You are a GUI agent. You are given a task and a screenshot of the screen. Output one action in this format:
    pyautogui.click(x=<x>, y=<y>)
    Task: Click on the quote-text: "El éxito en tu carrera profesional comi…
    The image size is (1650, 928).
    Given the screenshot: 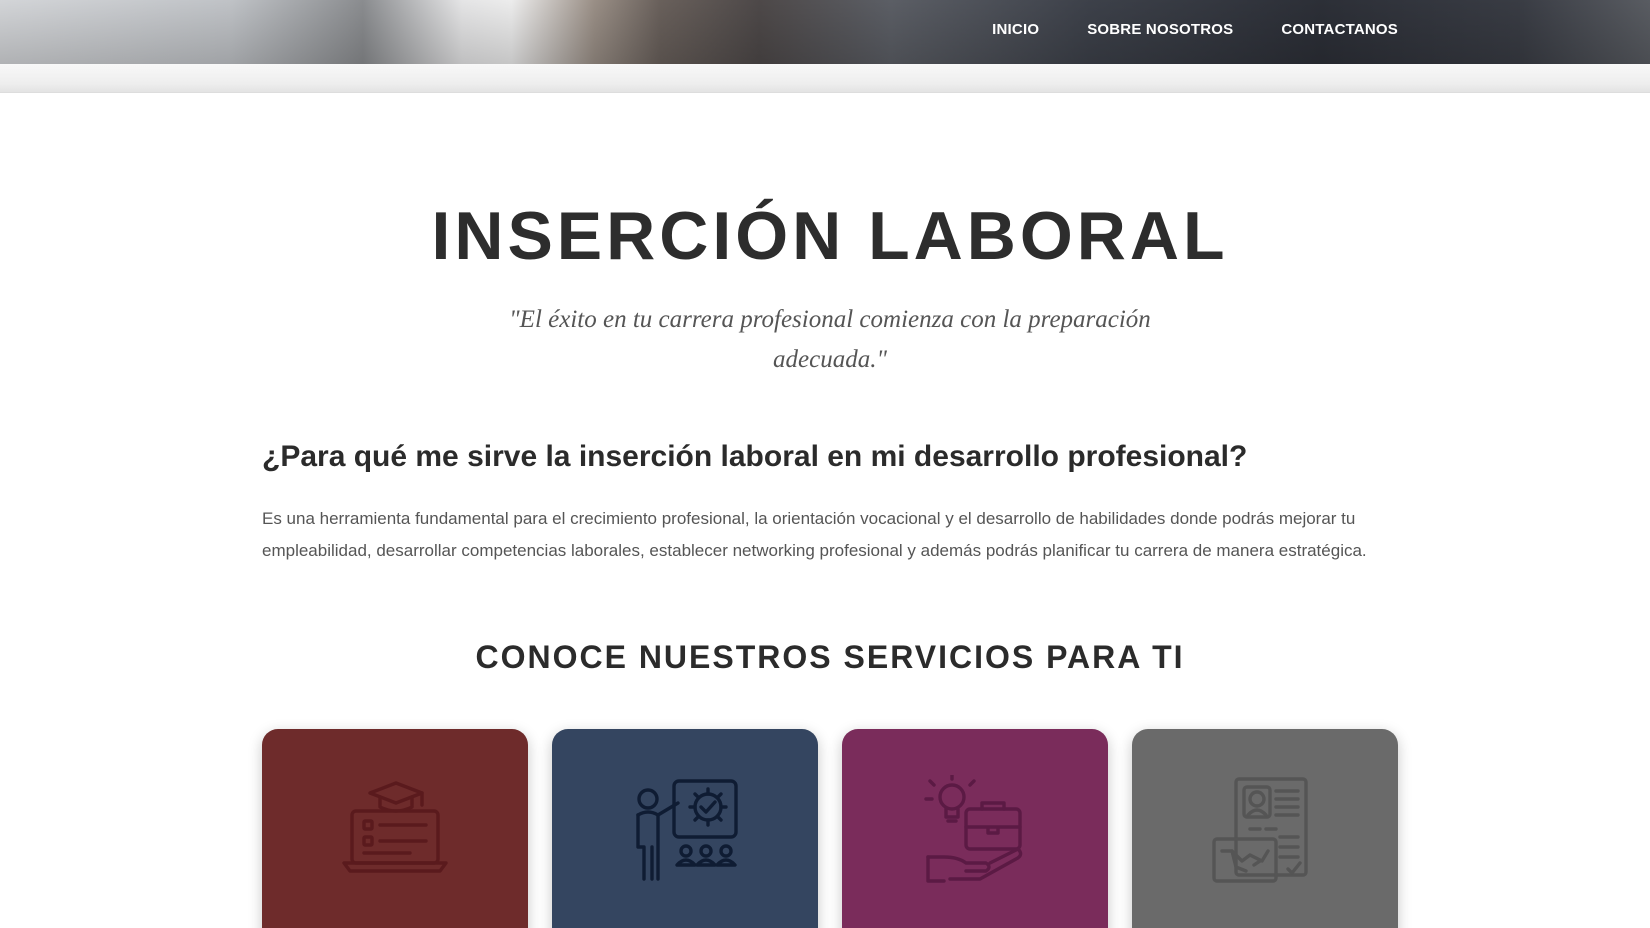 What is the action you would take?
    pyautogui.click(x=830, y=339)
    